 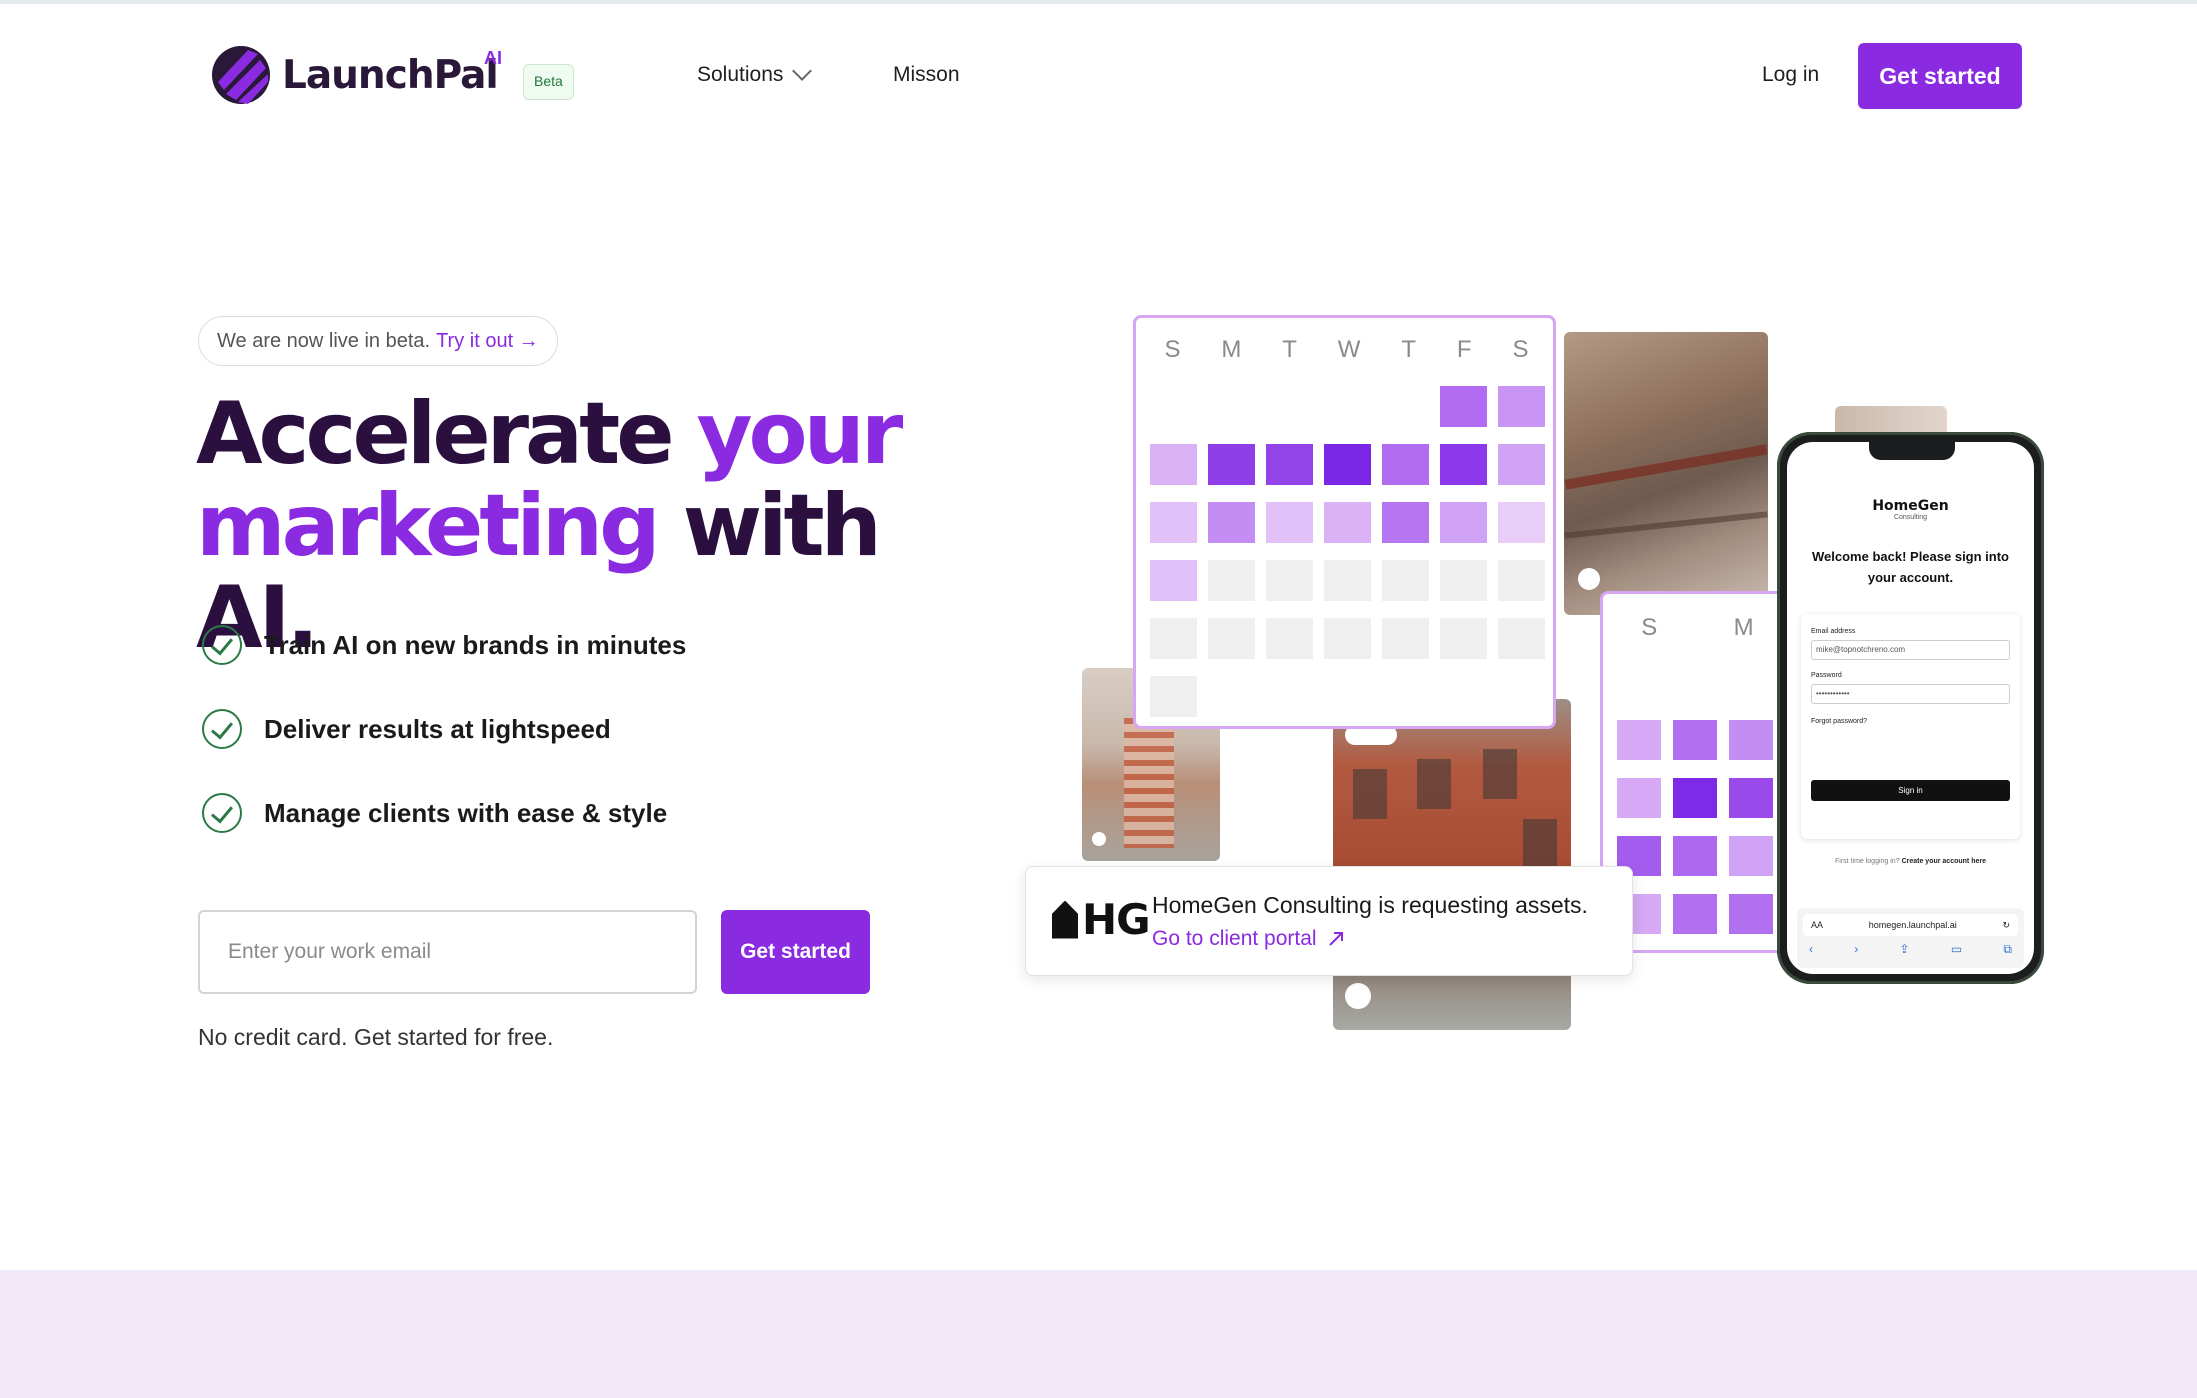 What do you see at coordinates (1098, 1334) in the screenshot?
I see `next-section-band` at bounding box center [1098, 1334].